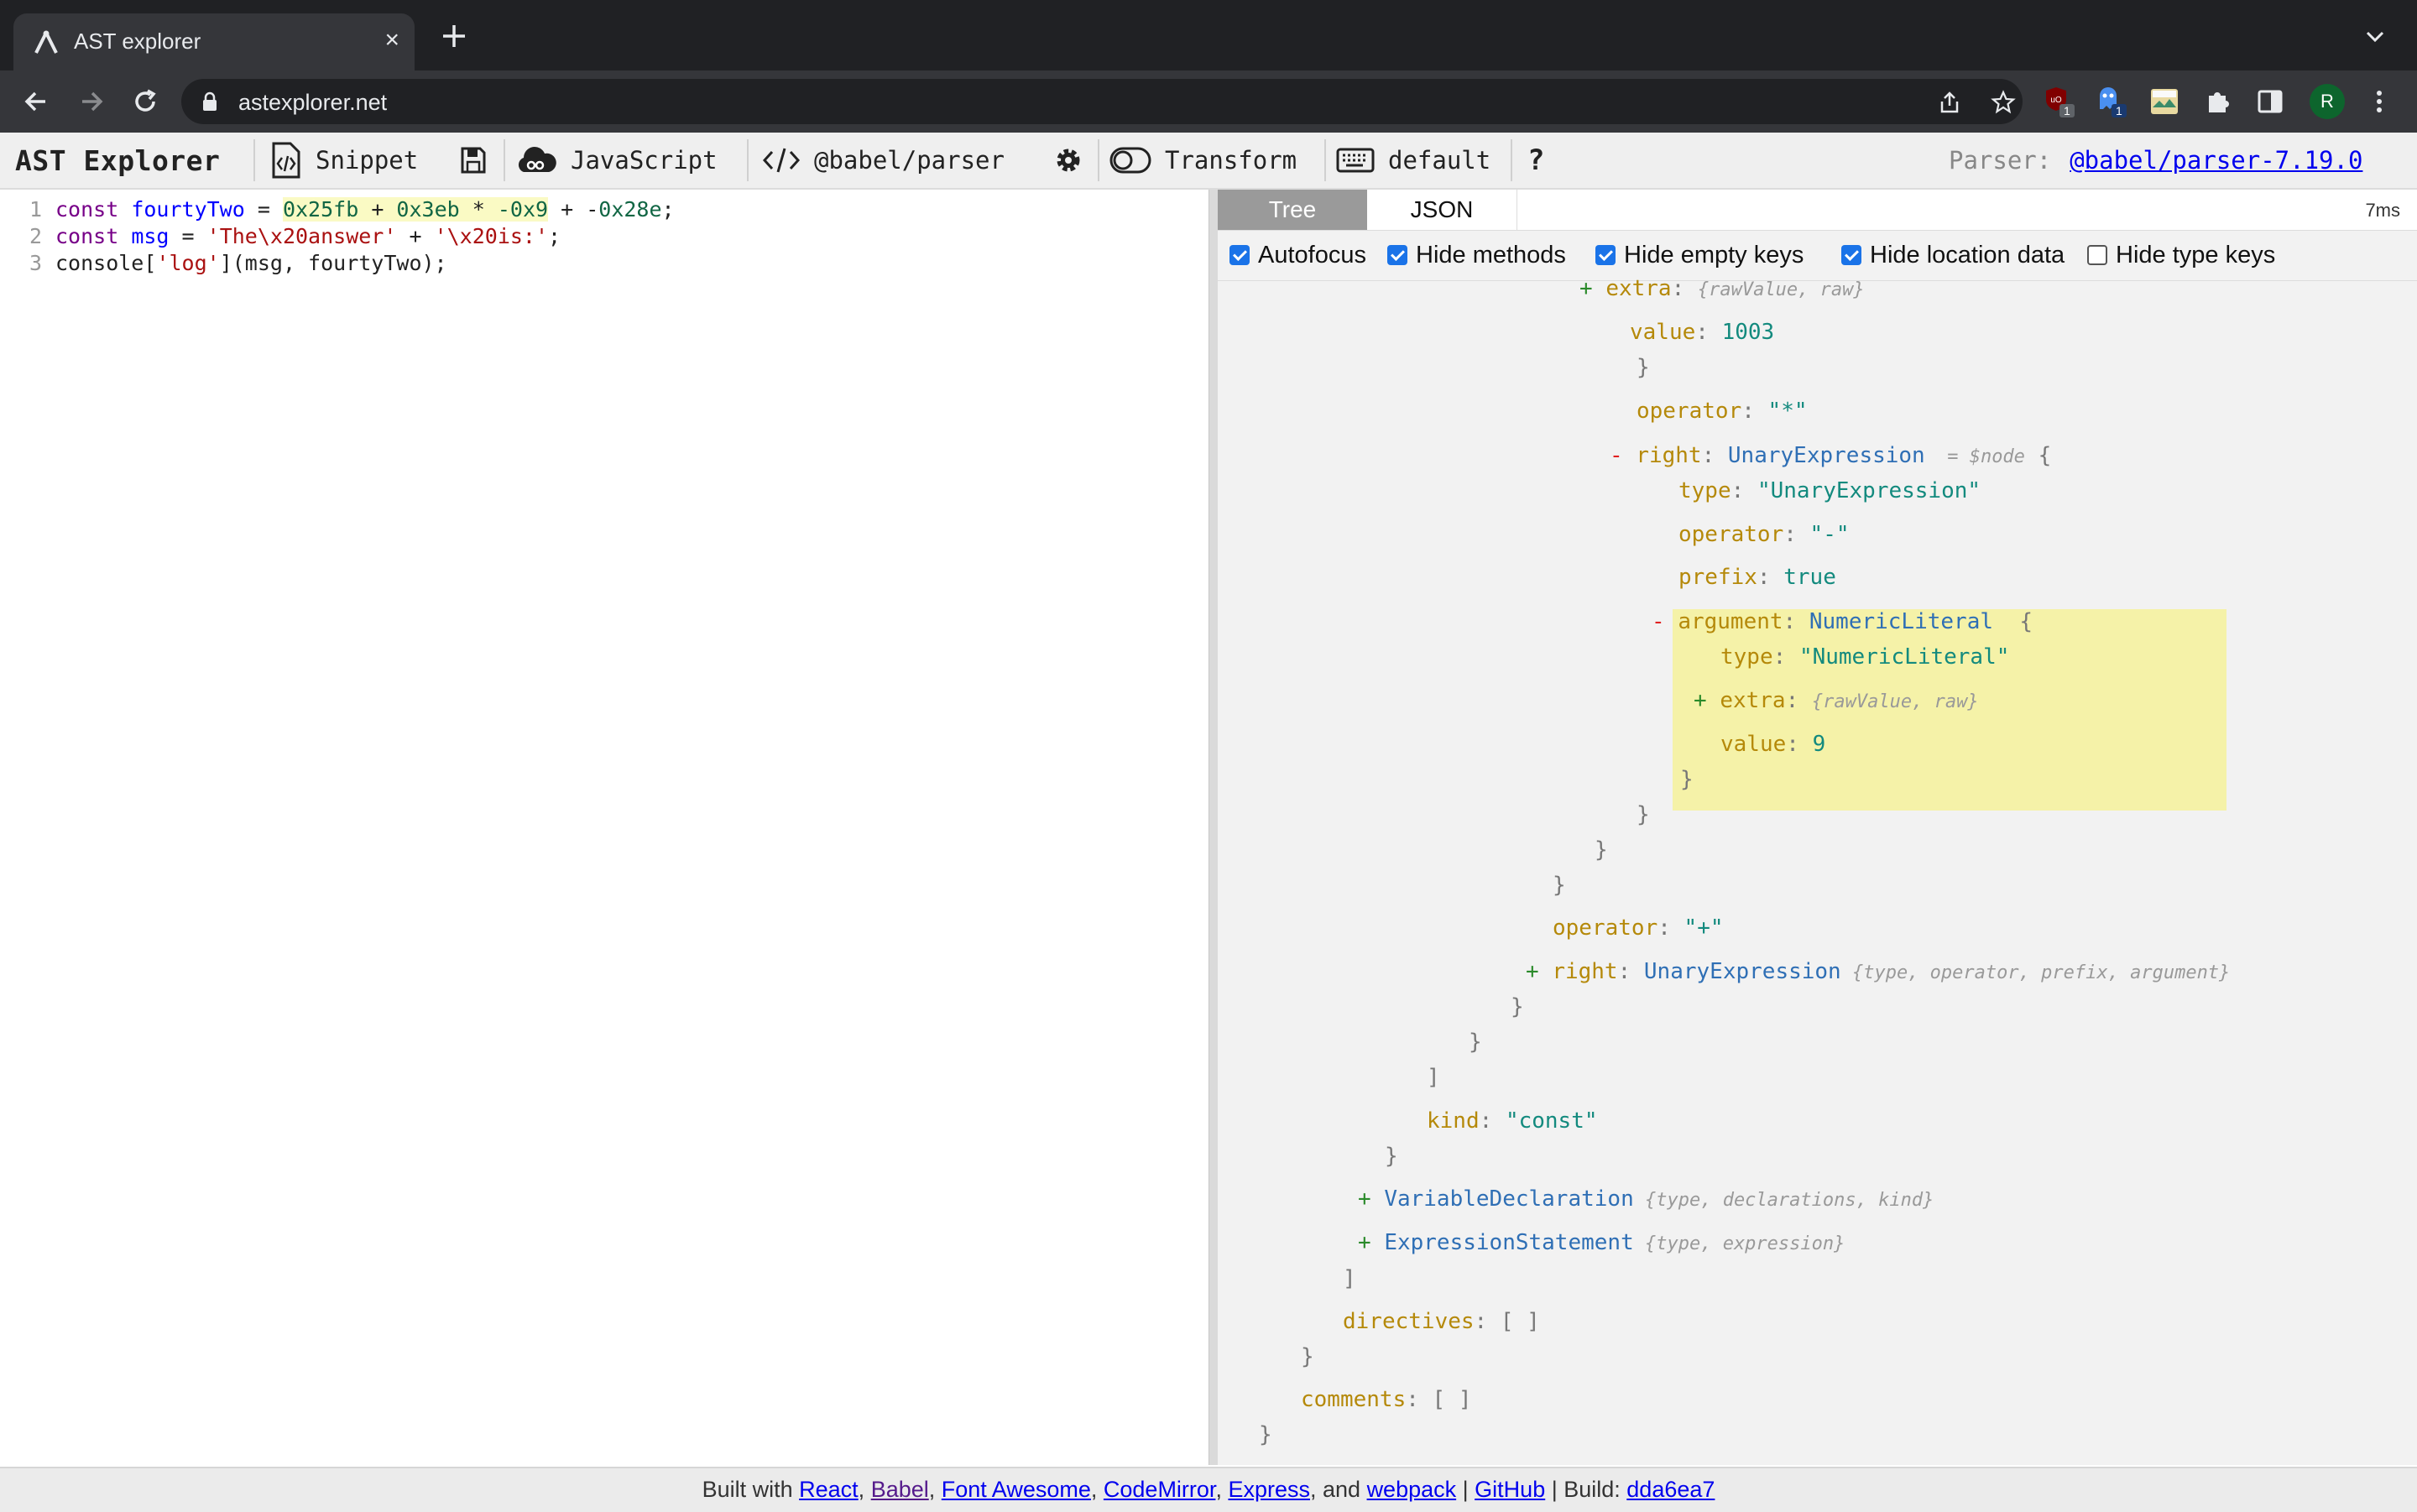 The width and height of the screenshot is (2417, 1512). Describe the element at coordinates (1208, 35) in the screenshot. I see `browser-tab-strip: AST explorer ×` at that location.